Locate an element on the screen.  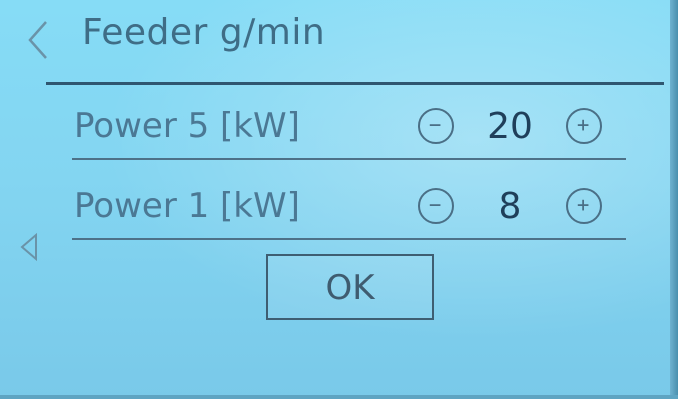
title-divider is located at coordinates (355, 83).